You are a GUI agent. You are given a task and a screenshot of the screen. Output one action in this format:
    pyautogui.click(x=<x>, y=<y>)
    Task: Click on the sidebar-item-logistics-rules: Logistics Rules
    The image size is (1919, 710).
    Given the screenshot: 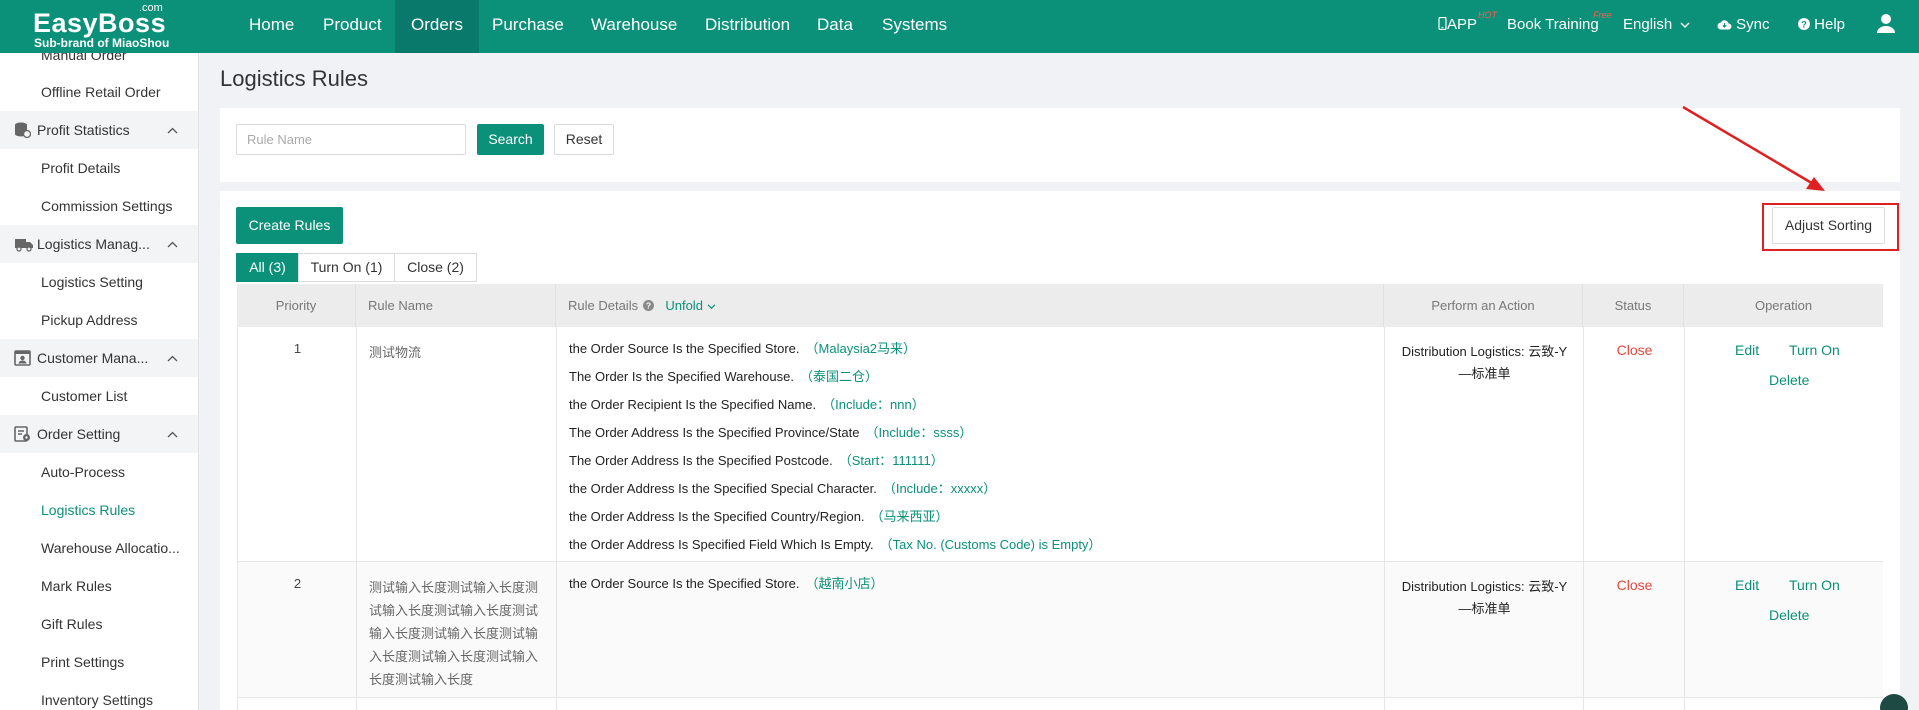 What is the action you would take?
    pyautogui.click(x=88, y=510)
    